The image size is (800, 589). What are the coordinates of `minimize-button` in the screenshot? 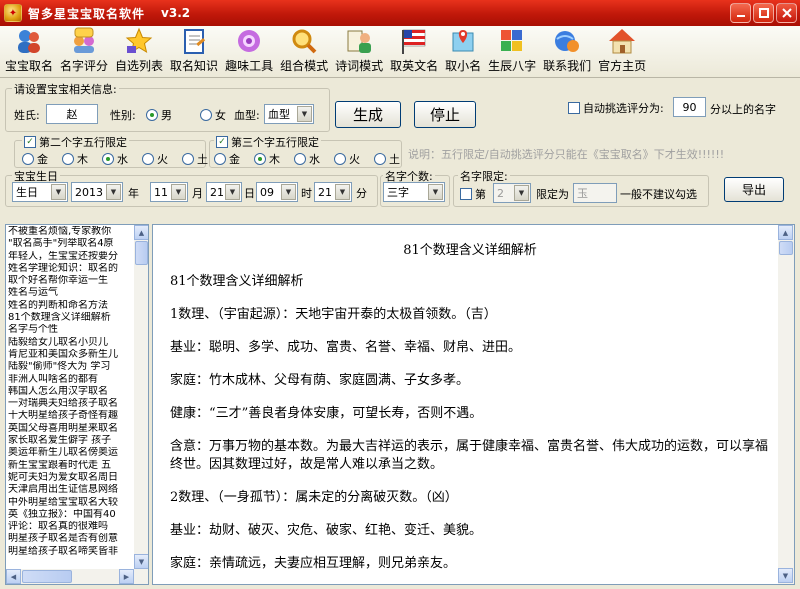 It's located at (740, 13).